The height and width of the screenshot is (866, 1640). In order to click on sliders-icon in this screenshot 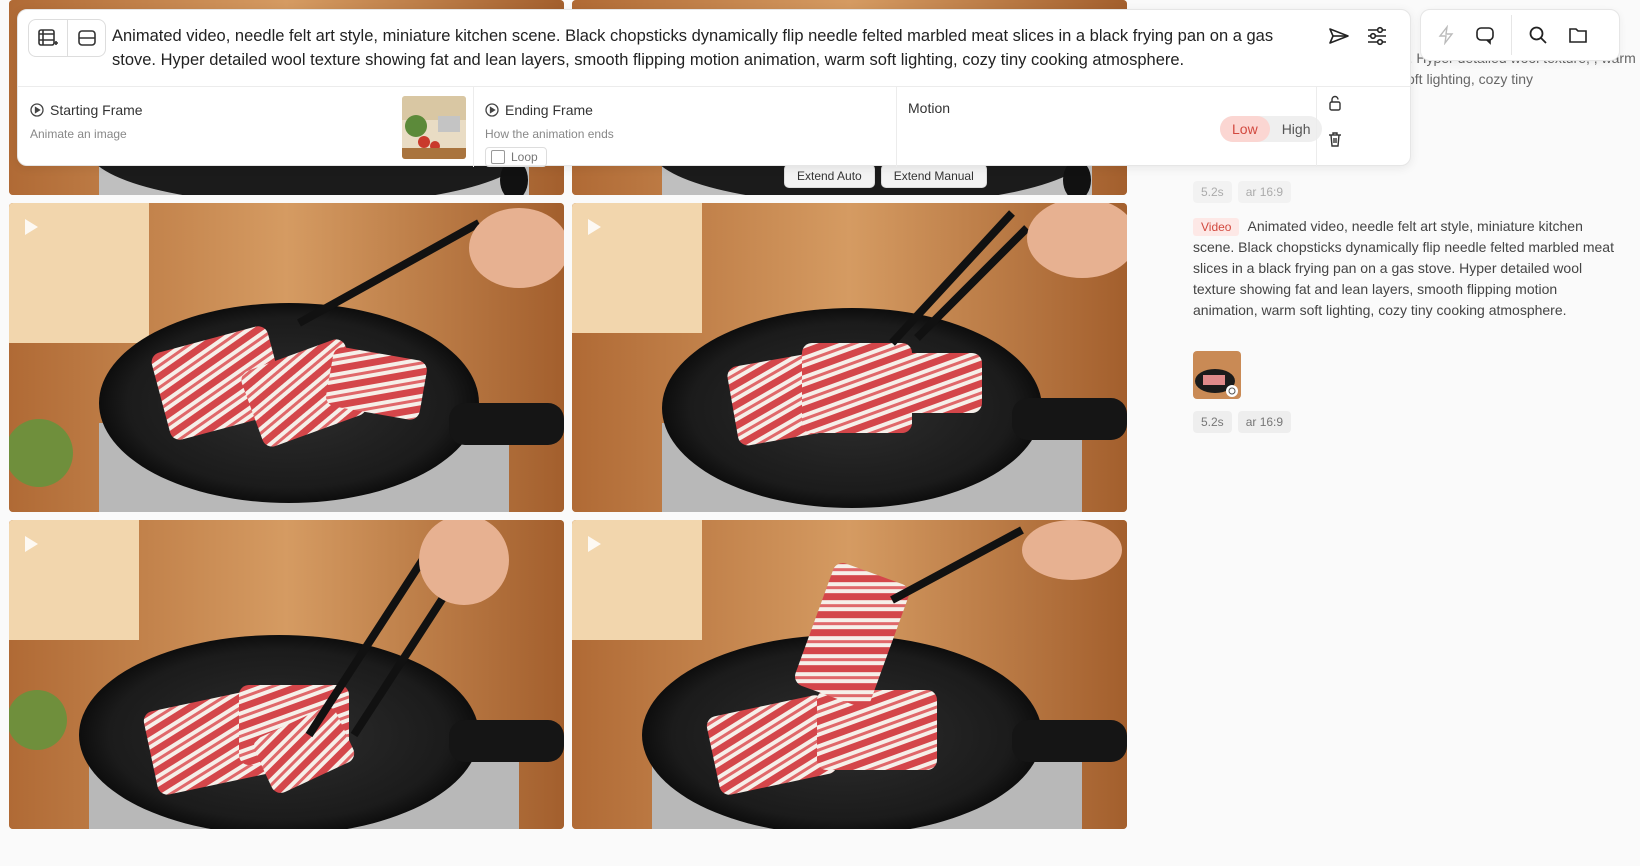, I will do `click(1377, 36)`.